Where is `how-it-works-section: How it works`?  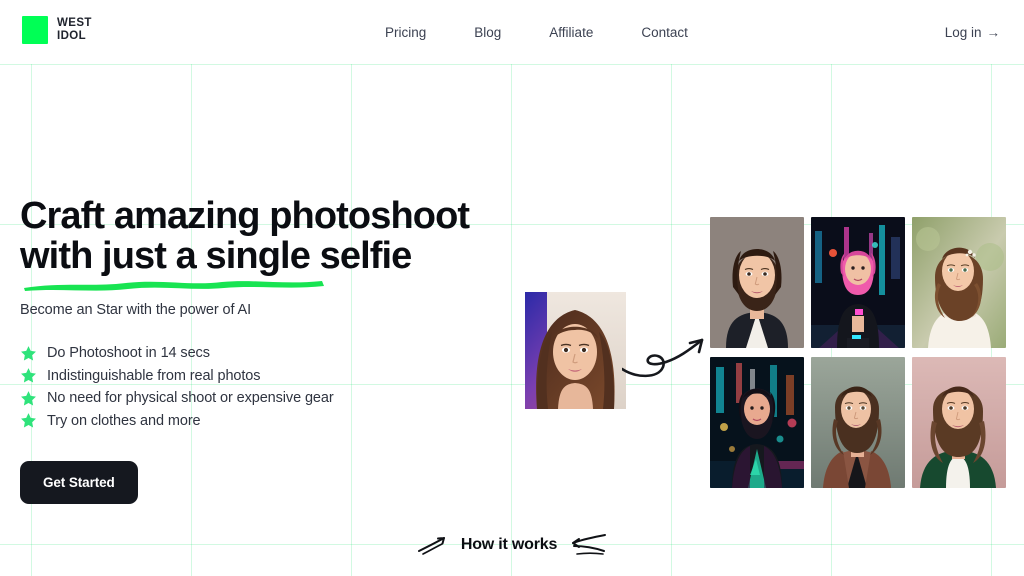 how-it-works-section: How it works is located at coordinates (512, 545).